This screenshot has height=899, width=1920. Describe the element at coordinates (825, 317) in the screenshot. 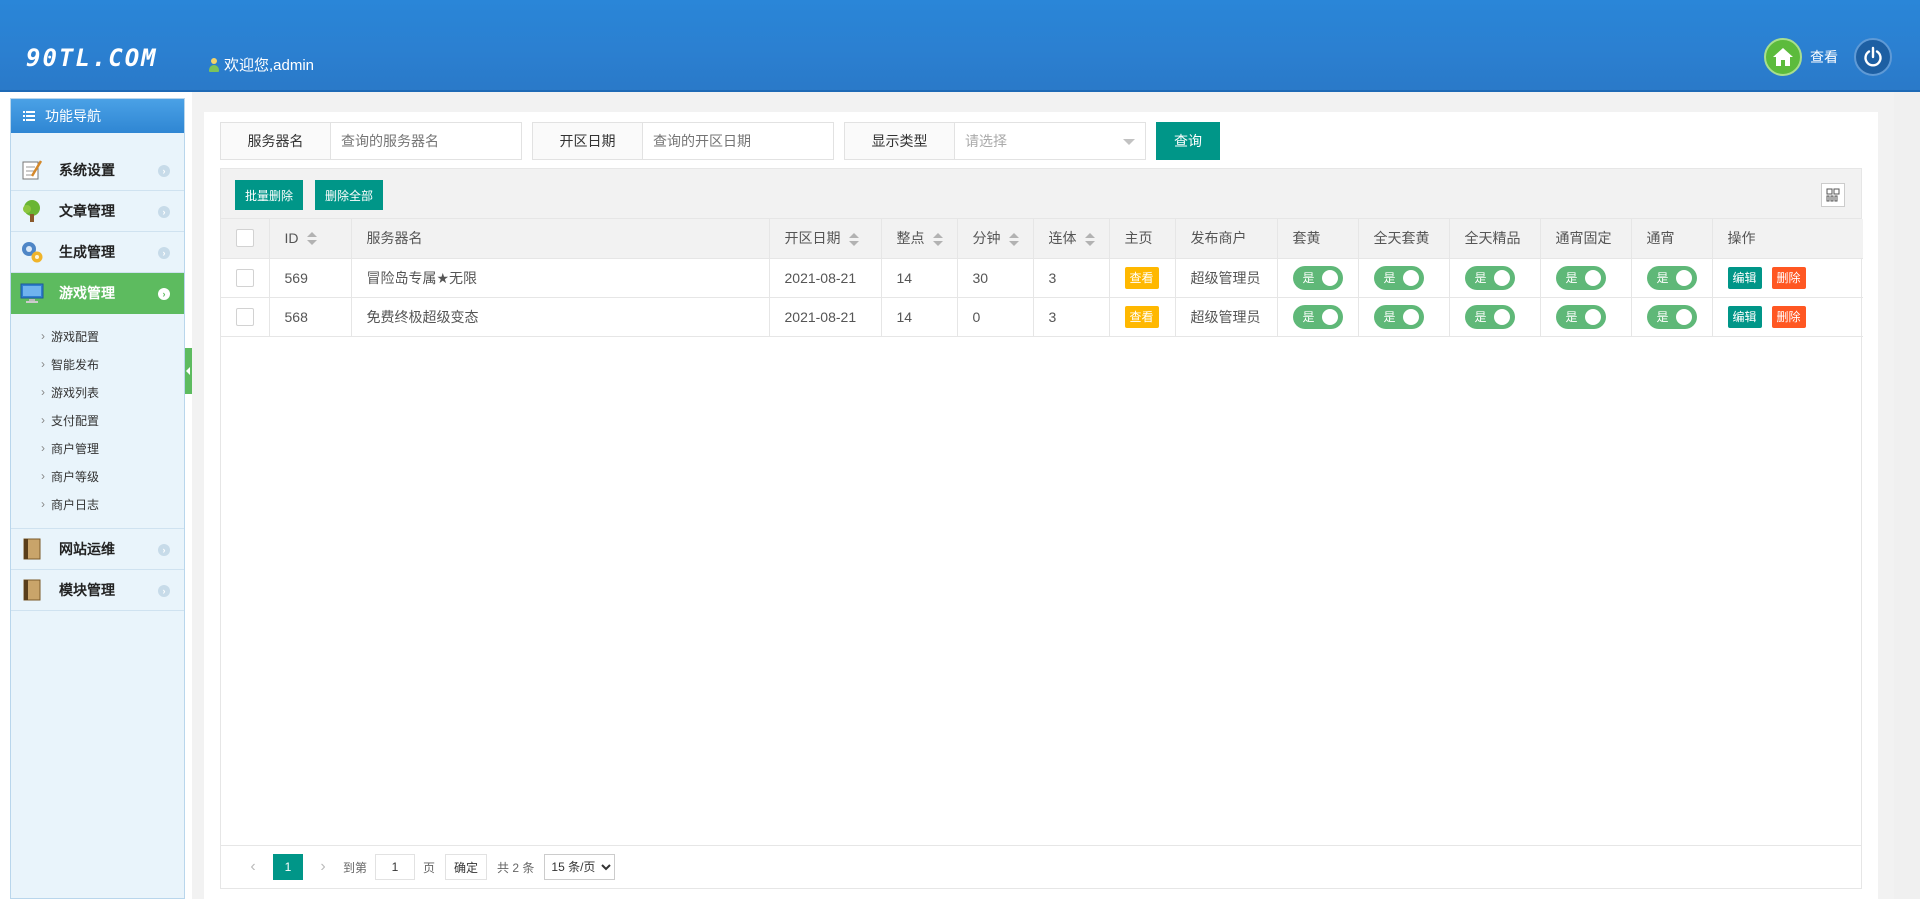

I see `cell-open-date: 2021-08-21` at that location.